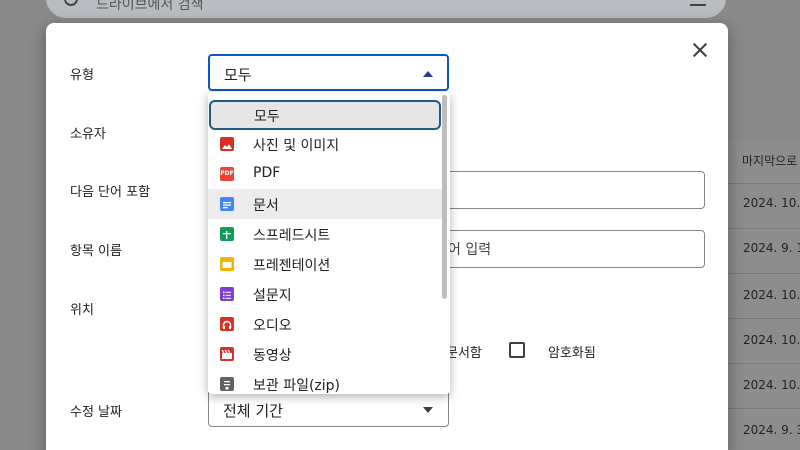 The image size is (800, 450). I want to click on close-icon, so click(700, 50).